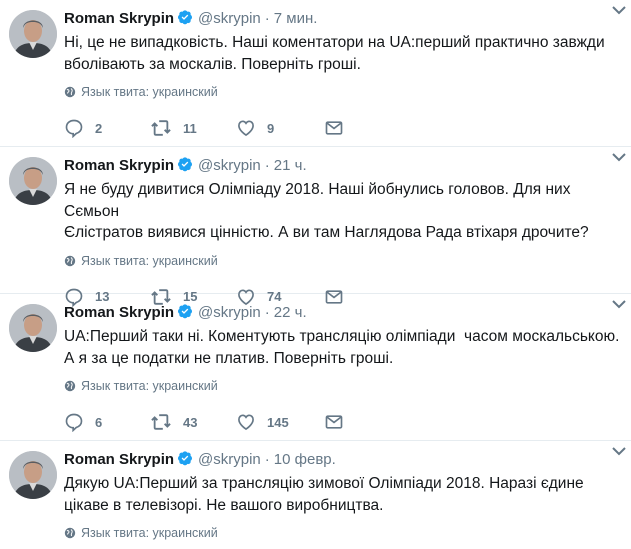 The width and height of the screenshot is (631, 549). Describe the element at coordinates (290, 312) in the screenshot. I see `tweet-timestamp: 22 ч.` at that location.